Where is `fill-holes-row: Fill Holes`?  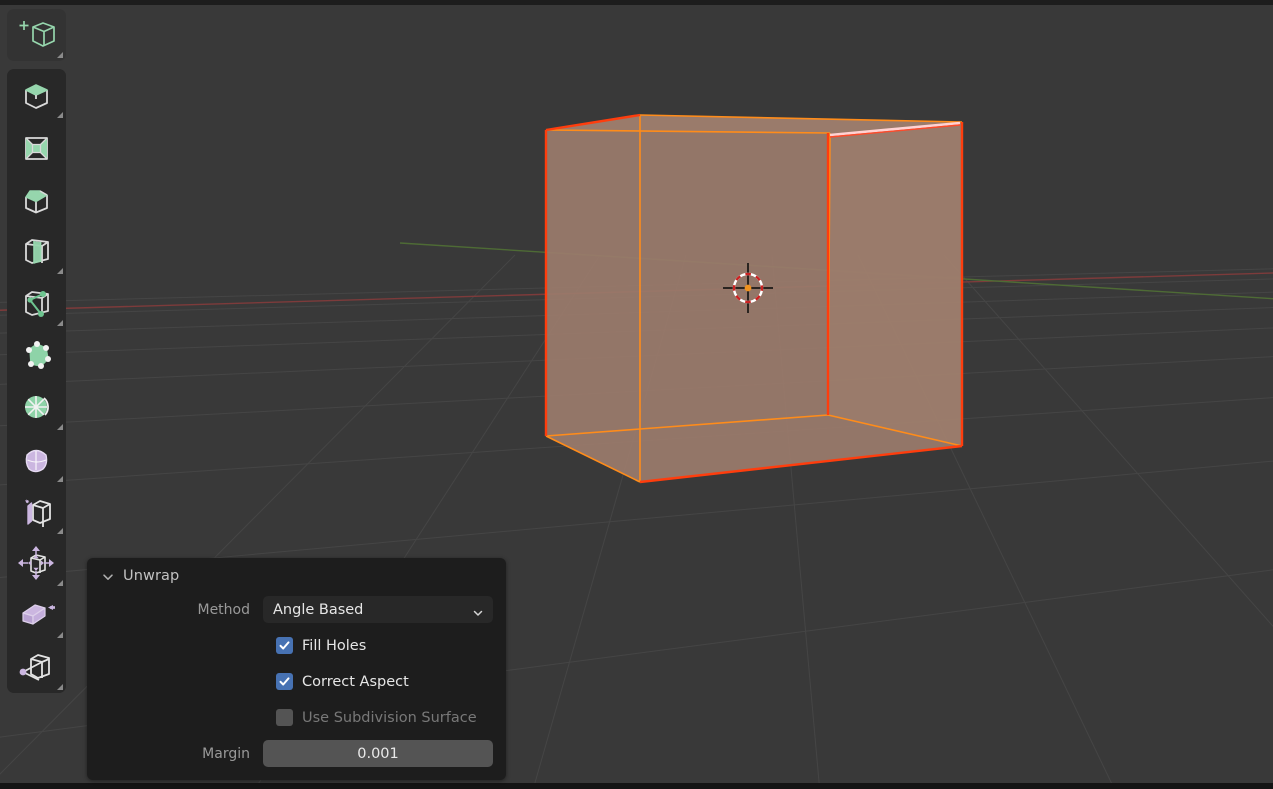 fill-holes-row: Fill Holes is located at coordinates (296, 645).